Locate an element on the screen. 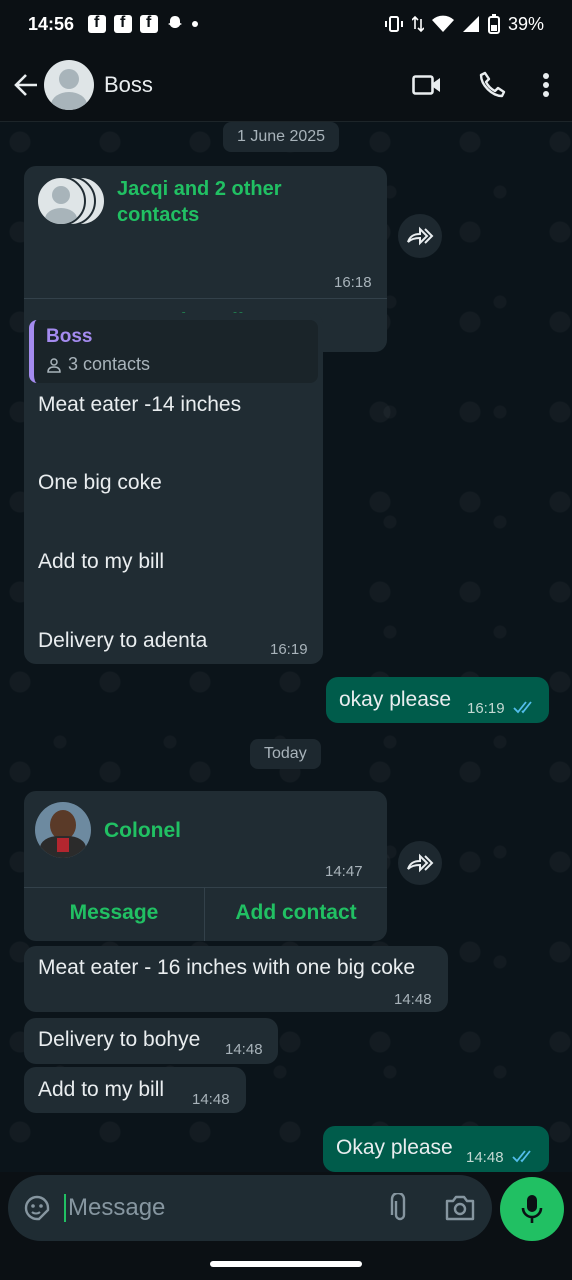 The width and height of the screenshot is (572, 1280). video-call-icon is located at coordinates (427, 85).